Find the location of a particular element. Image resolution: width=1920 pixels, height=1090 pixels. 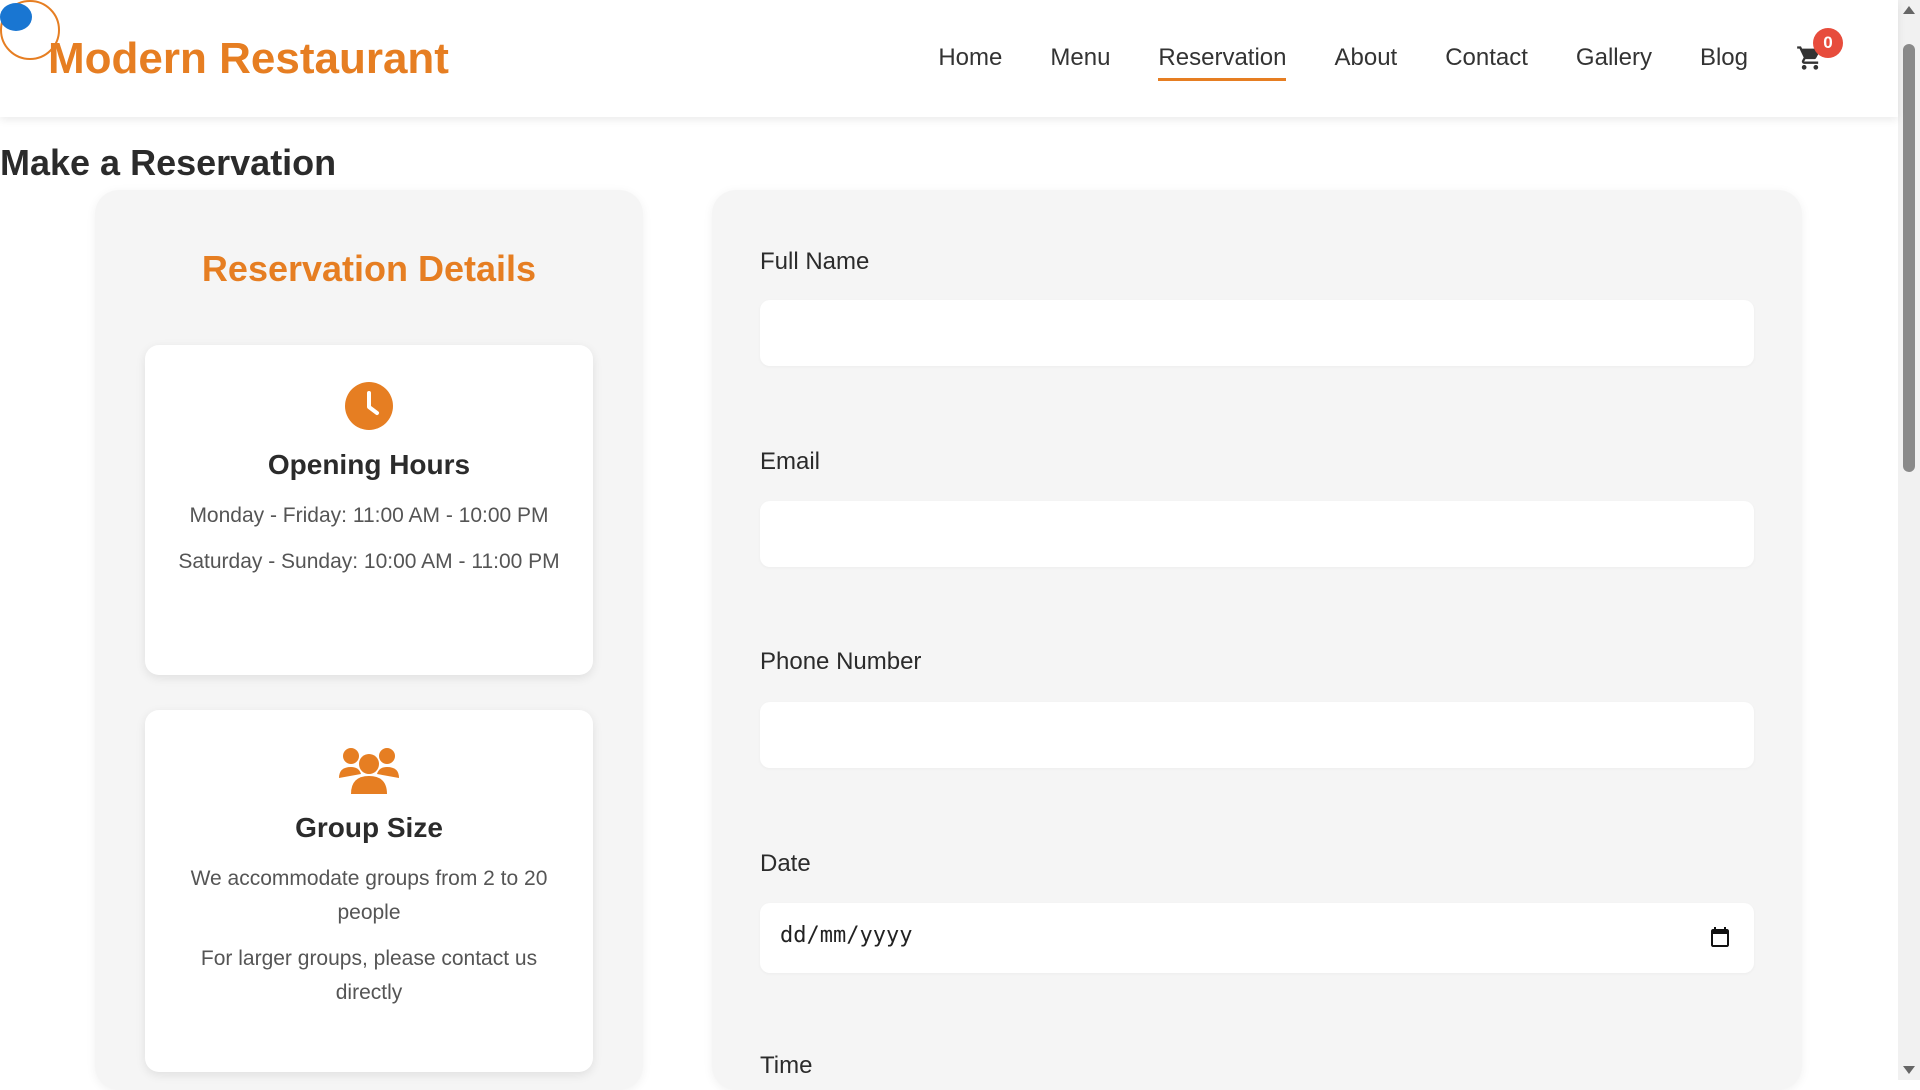

phone-input is located at coordinates (1257, 735).